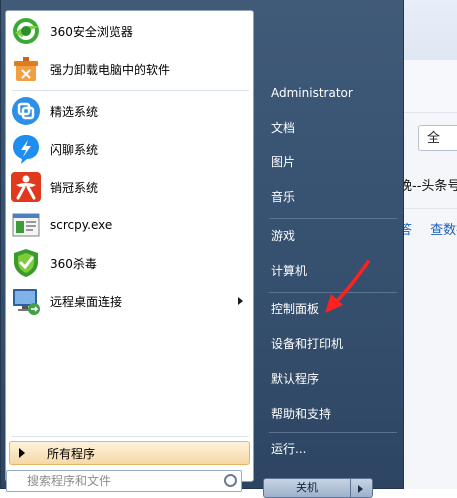 The image size is (457, 498). I want to click on program-item-jingxuan: 精选系统, so click(129, 111).